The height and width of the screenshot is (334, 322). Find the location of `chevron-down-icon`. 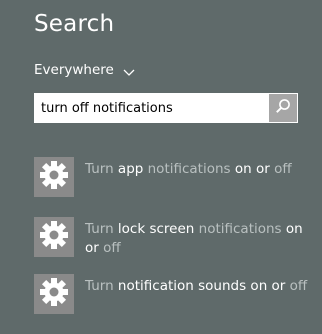

chevron-down-icon is located at coordinates (129, 70).